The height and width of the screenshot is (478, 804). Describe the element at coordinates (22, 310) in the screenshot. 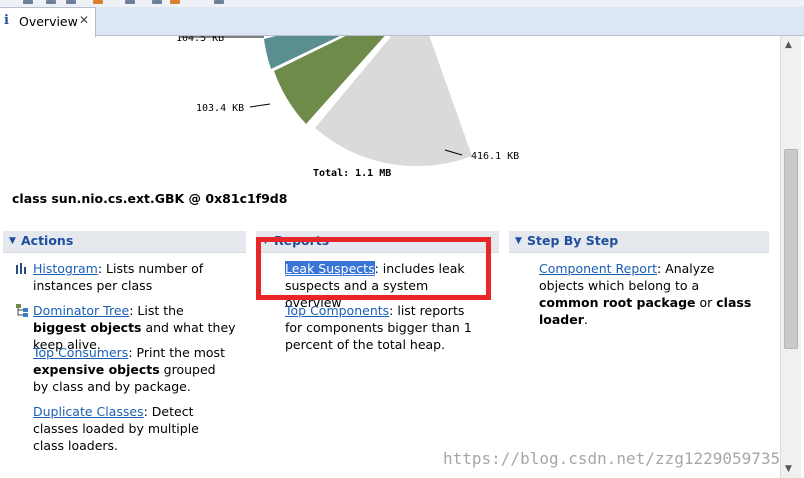

I see `dominator-tree-icon` at that location.